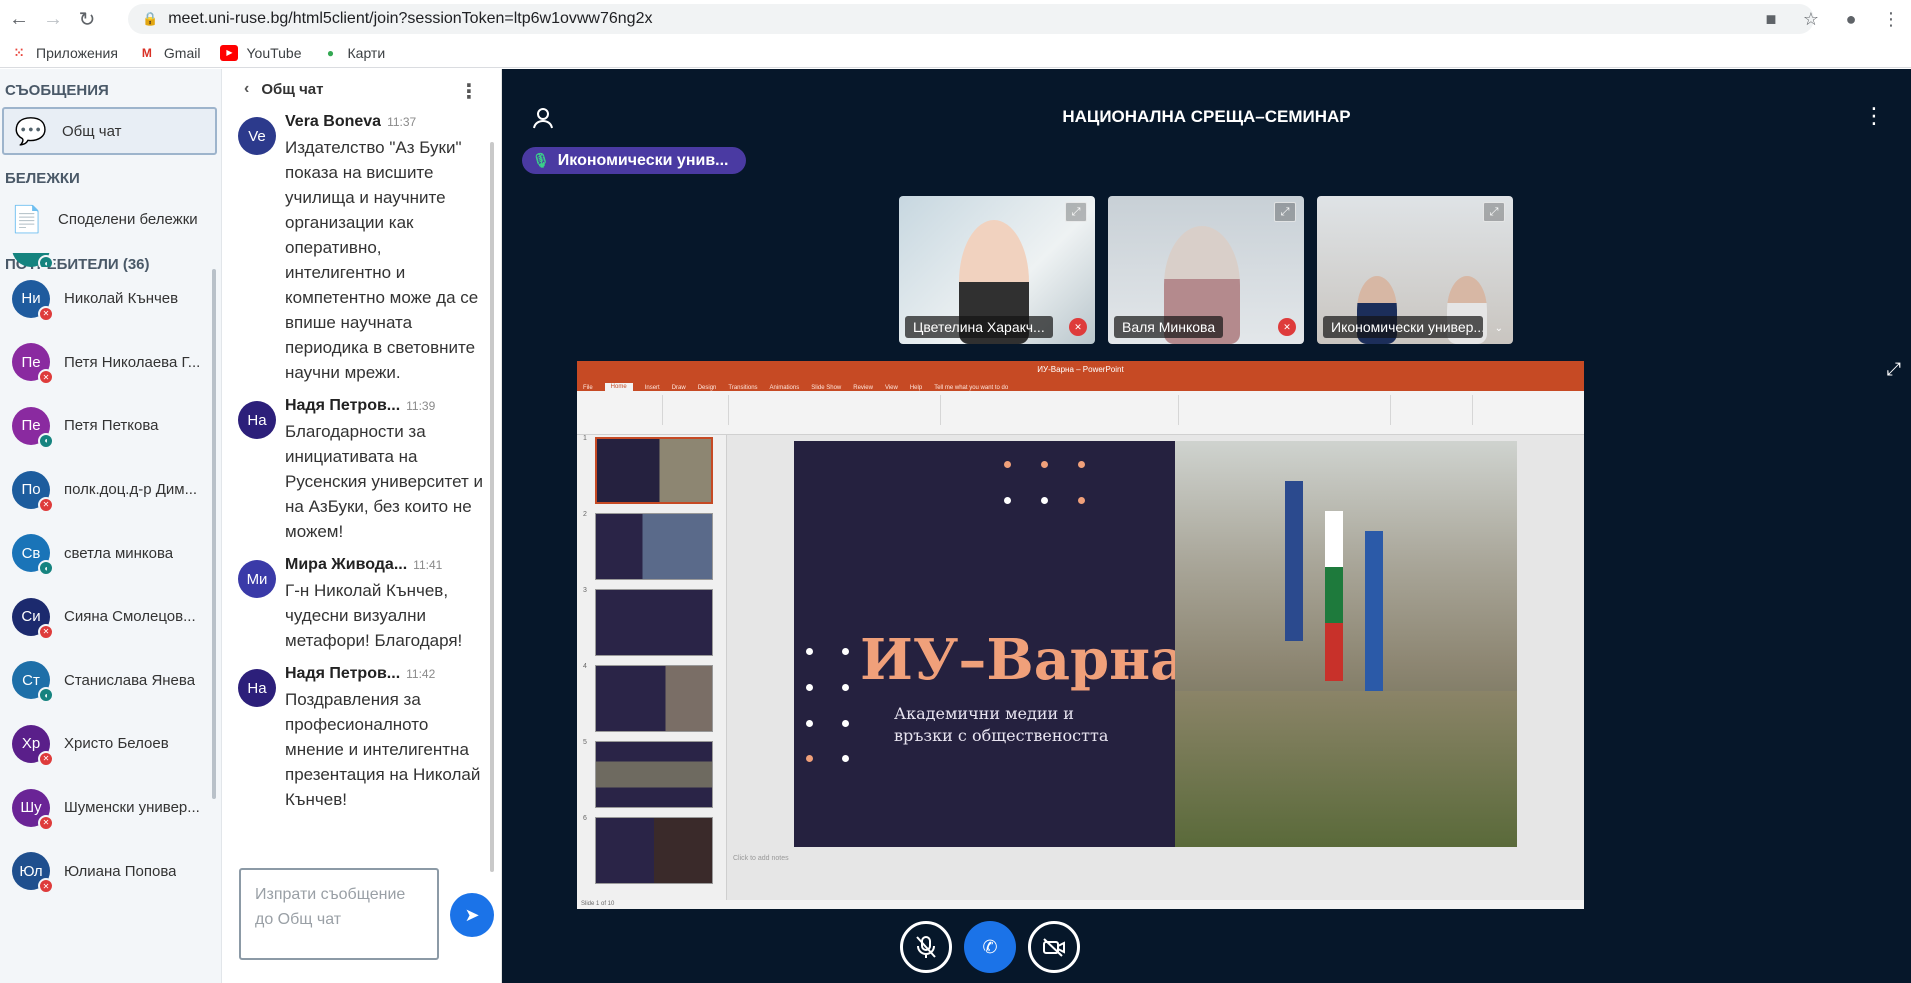  Describe the element at coordinates (387, 124) in the screenshot. I see `message-header: Vera Boneva 11:37` at that location.